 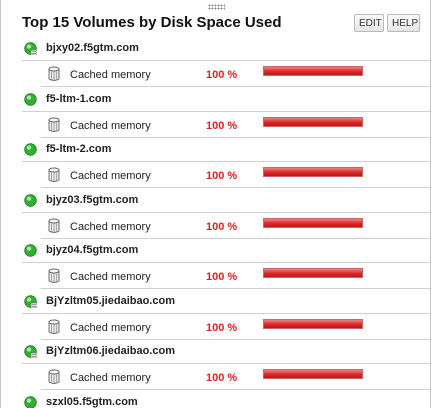 I want to click on host-row: f5-ltm-1.com, so click(x=215, y=102).